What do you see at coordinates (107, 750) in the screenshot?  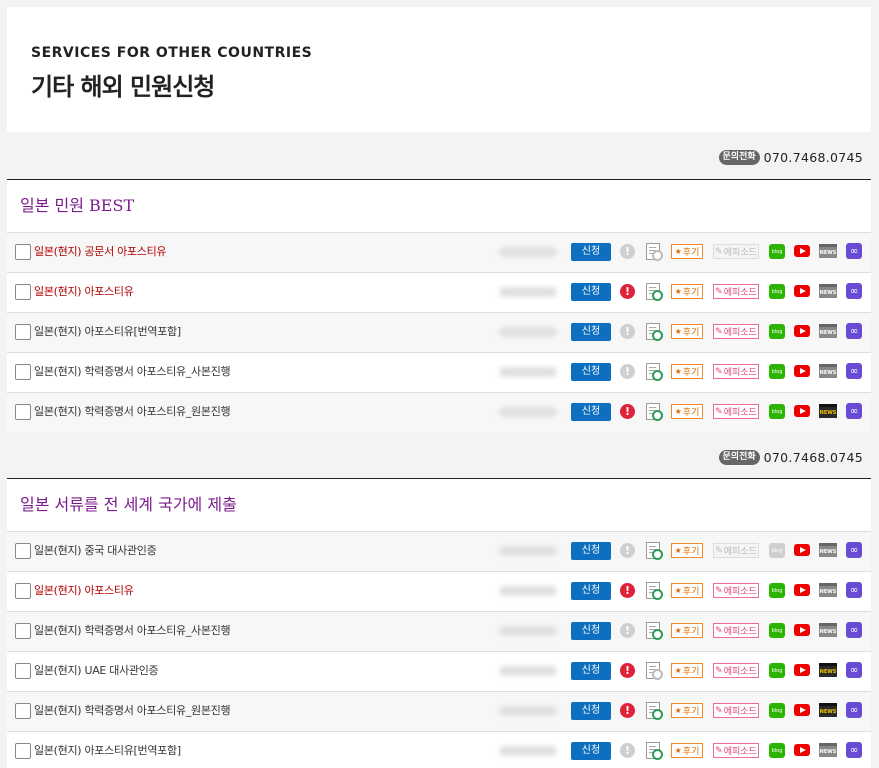 I see `service-name: 일본(현지) 아포스티유[번역포함]` at bounding box center [107, 750].